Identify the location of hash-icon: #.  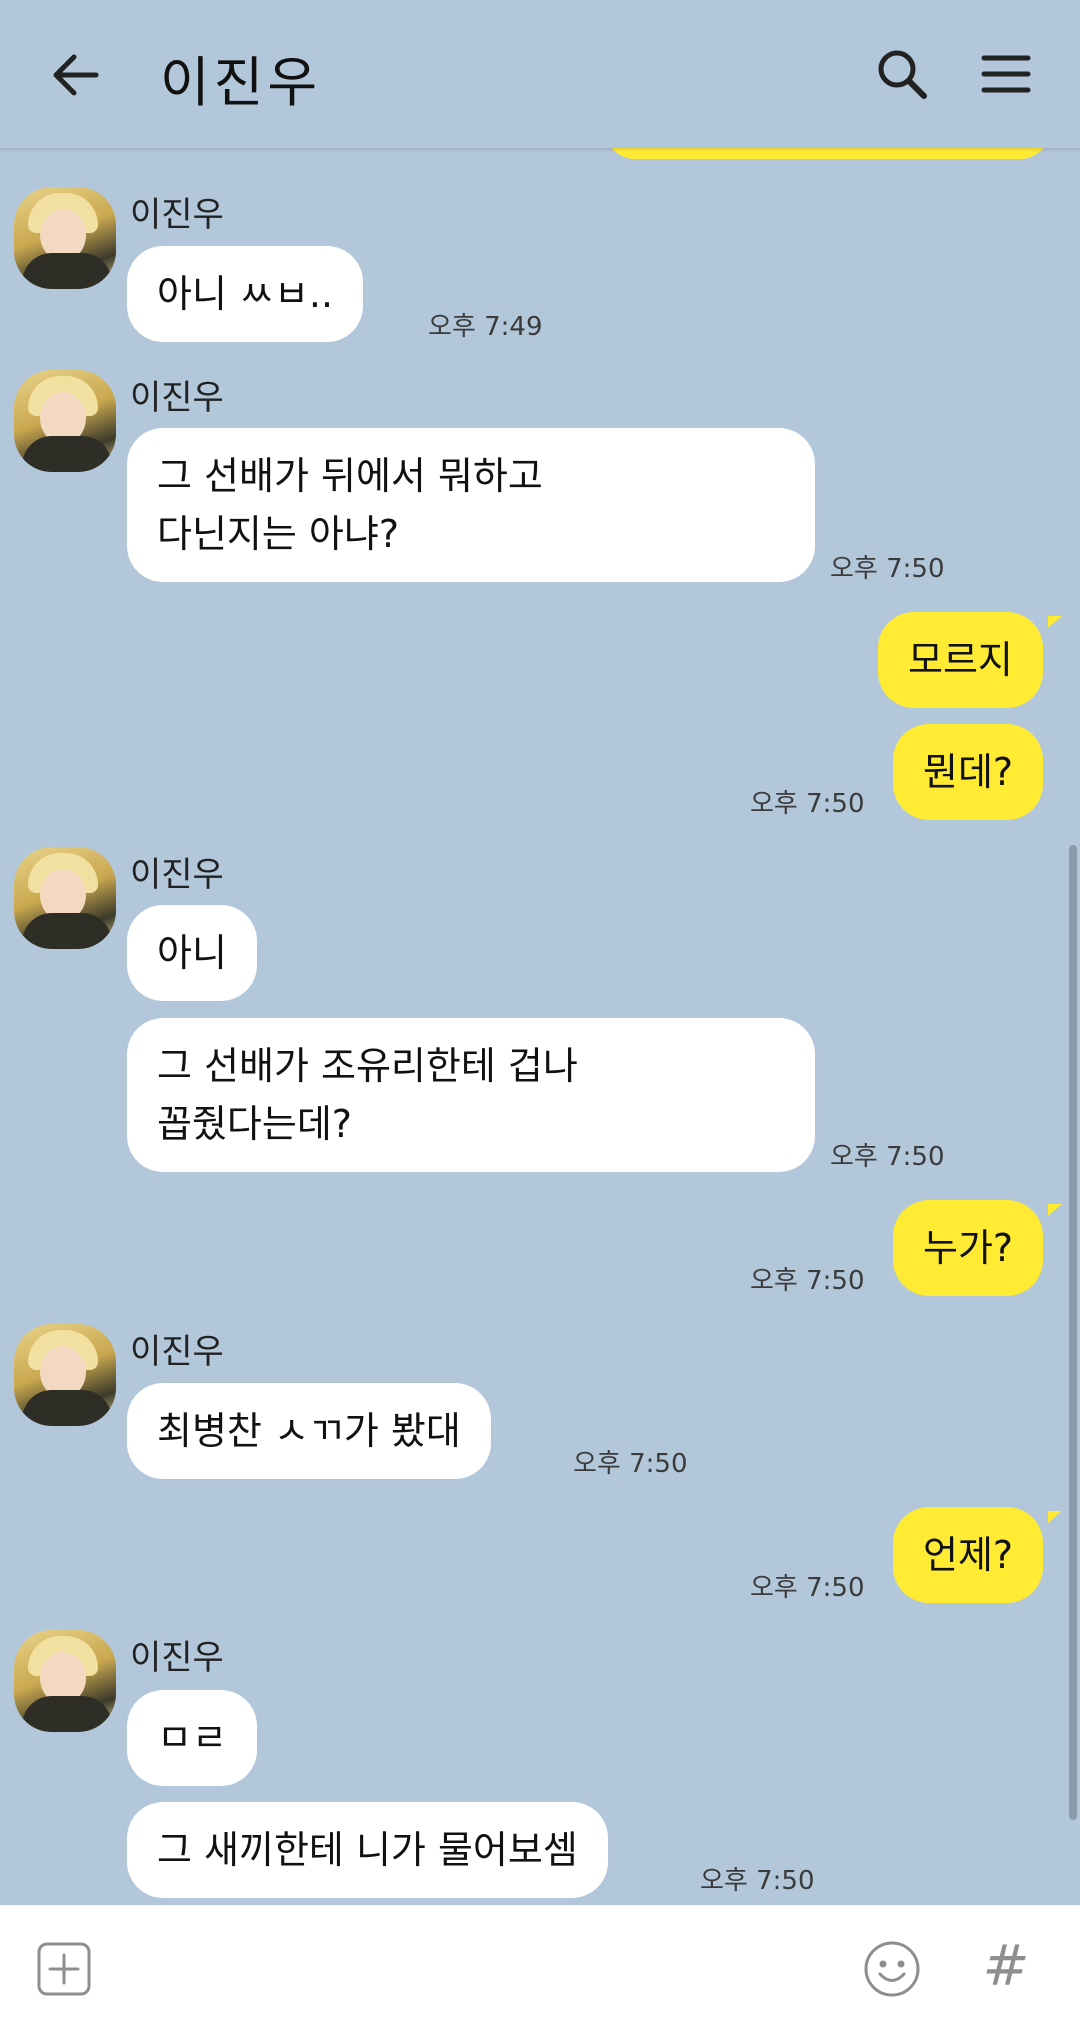
(1006, 1967).